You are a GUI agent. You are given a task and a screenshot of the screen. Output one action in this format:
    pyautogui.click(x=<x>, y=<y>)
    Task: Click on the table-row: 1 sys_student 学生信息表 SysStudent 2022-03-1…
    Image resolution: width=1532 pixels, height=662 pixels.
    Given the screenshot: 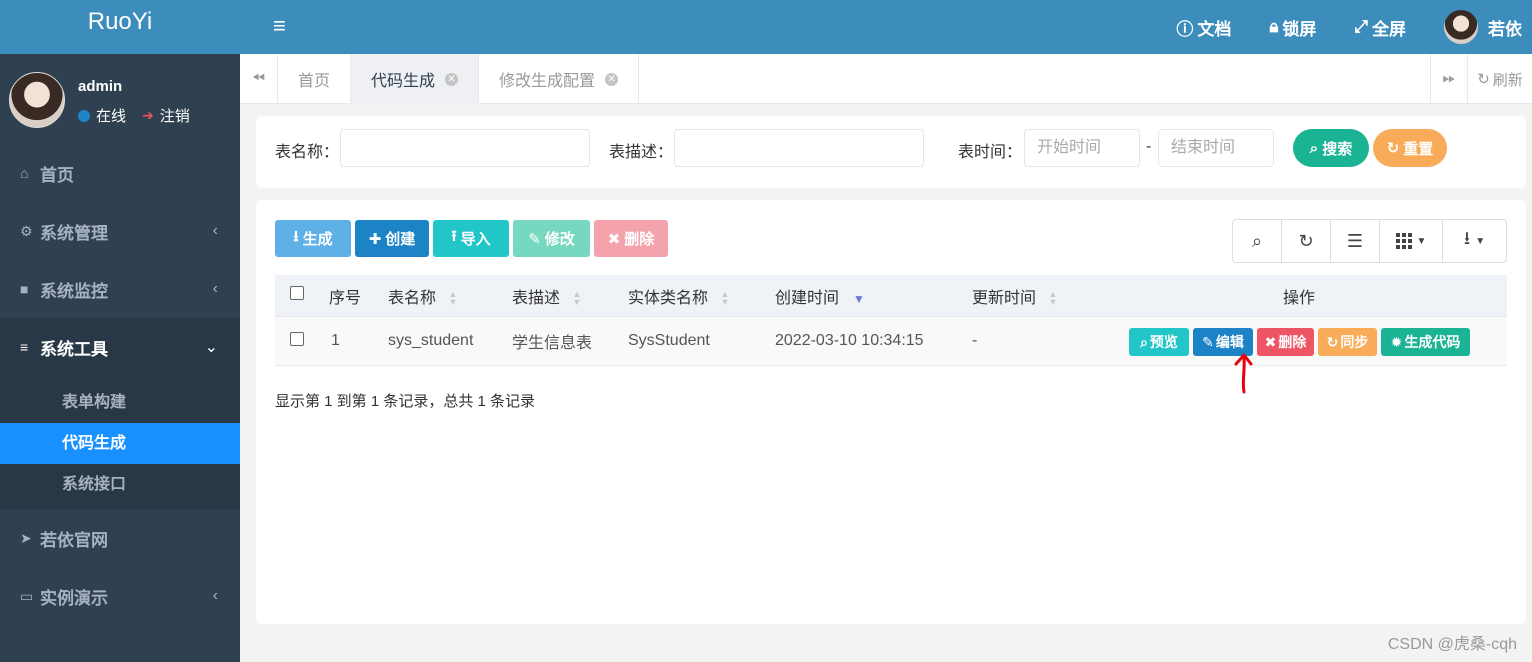 What is the action you would take?
    pyautogui.click(x=891, y=355)
    